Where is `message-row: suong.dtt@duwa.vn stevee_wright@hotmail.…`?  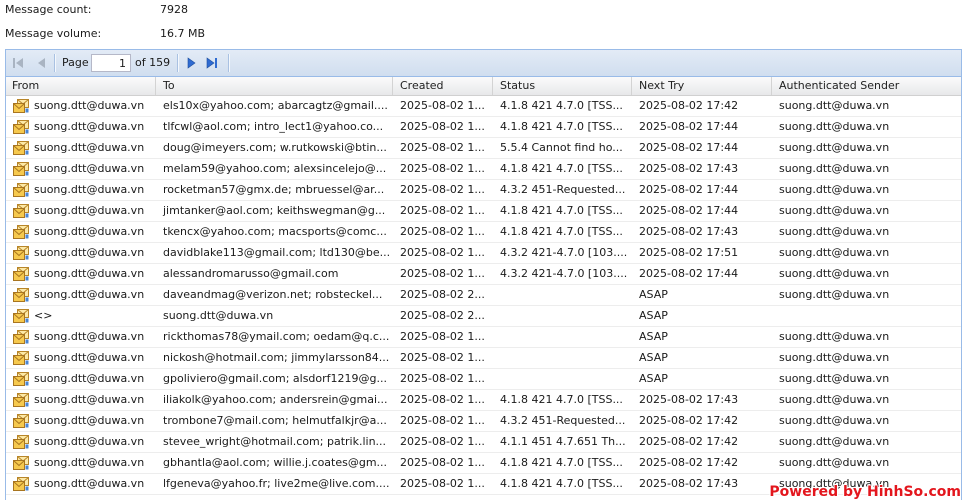 message-row: suong.dtt@duwa.vn stevee_wright@hotmail.… is located at coordinates (483, 442).